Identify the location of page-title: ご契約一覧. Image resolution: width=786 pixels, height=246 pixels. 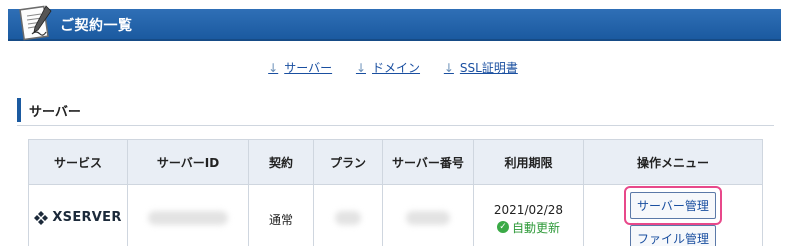
(96, 26).